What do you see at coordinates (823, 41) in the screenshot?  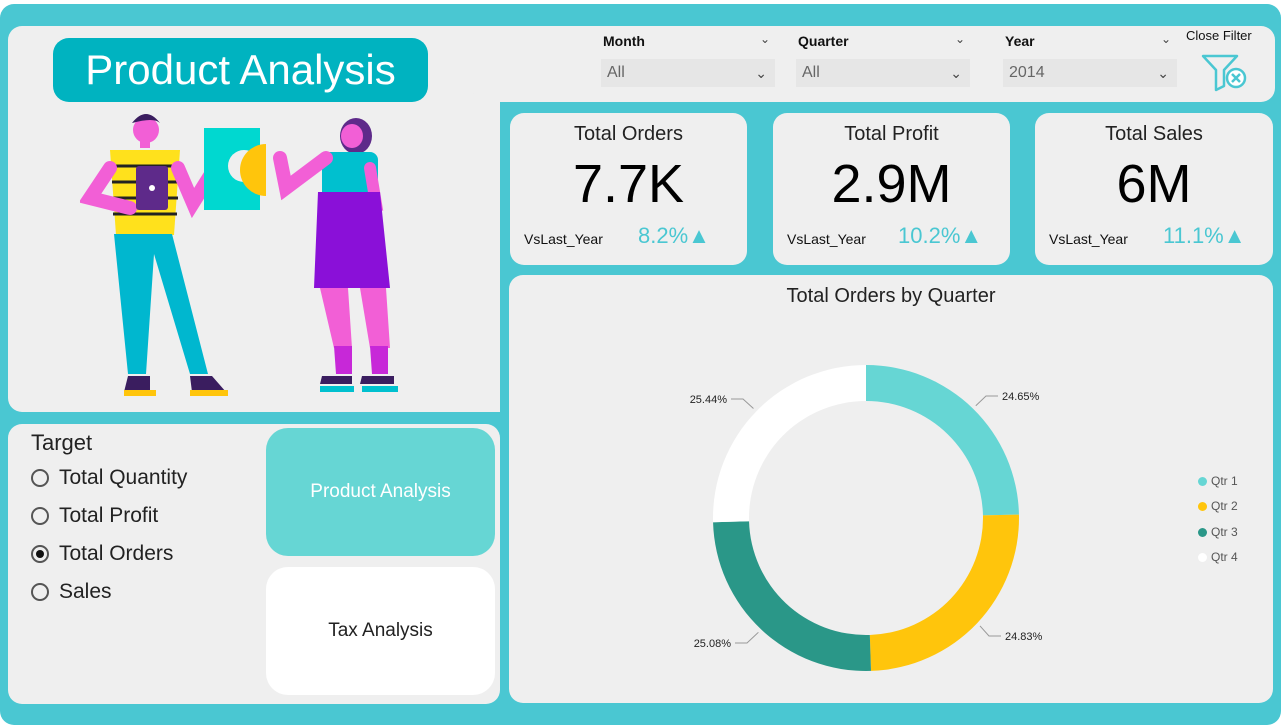 I see `quarter-filter-label: Quarter` at bounding box center [823, 41].